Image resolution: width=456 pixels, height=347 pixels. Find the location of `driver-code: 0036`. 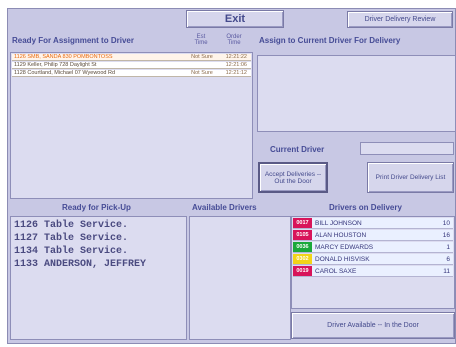

driver-code: 0036 is located at coordinates (302, 247).